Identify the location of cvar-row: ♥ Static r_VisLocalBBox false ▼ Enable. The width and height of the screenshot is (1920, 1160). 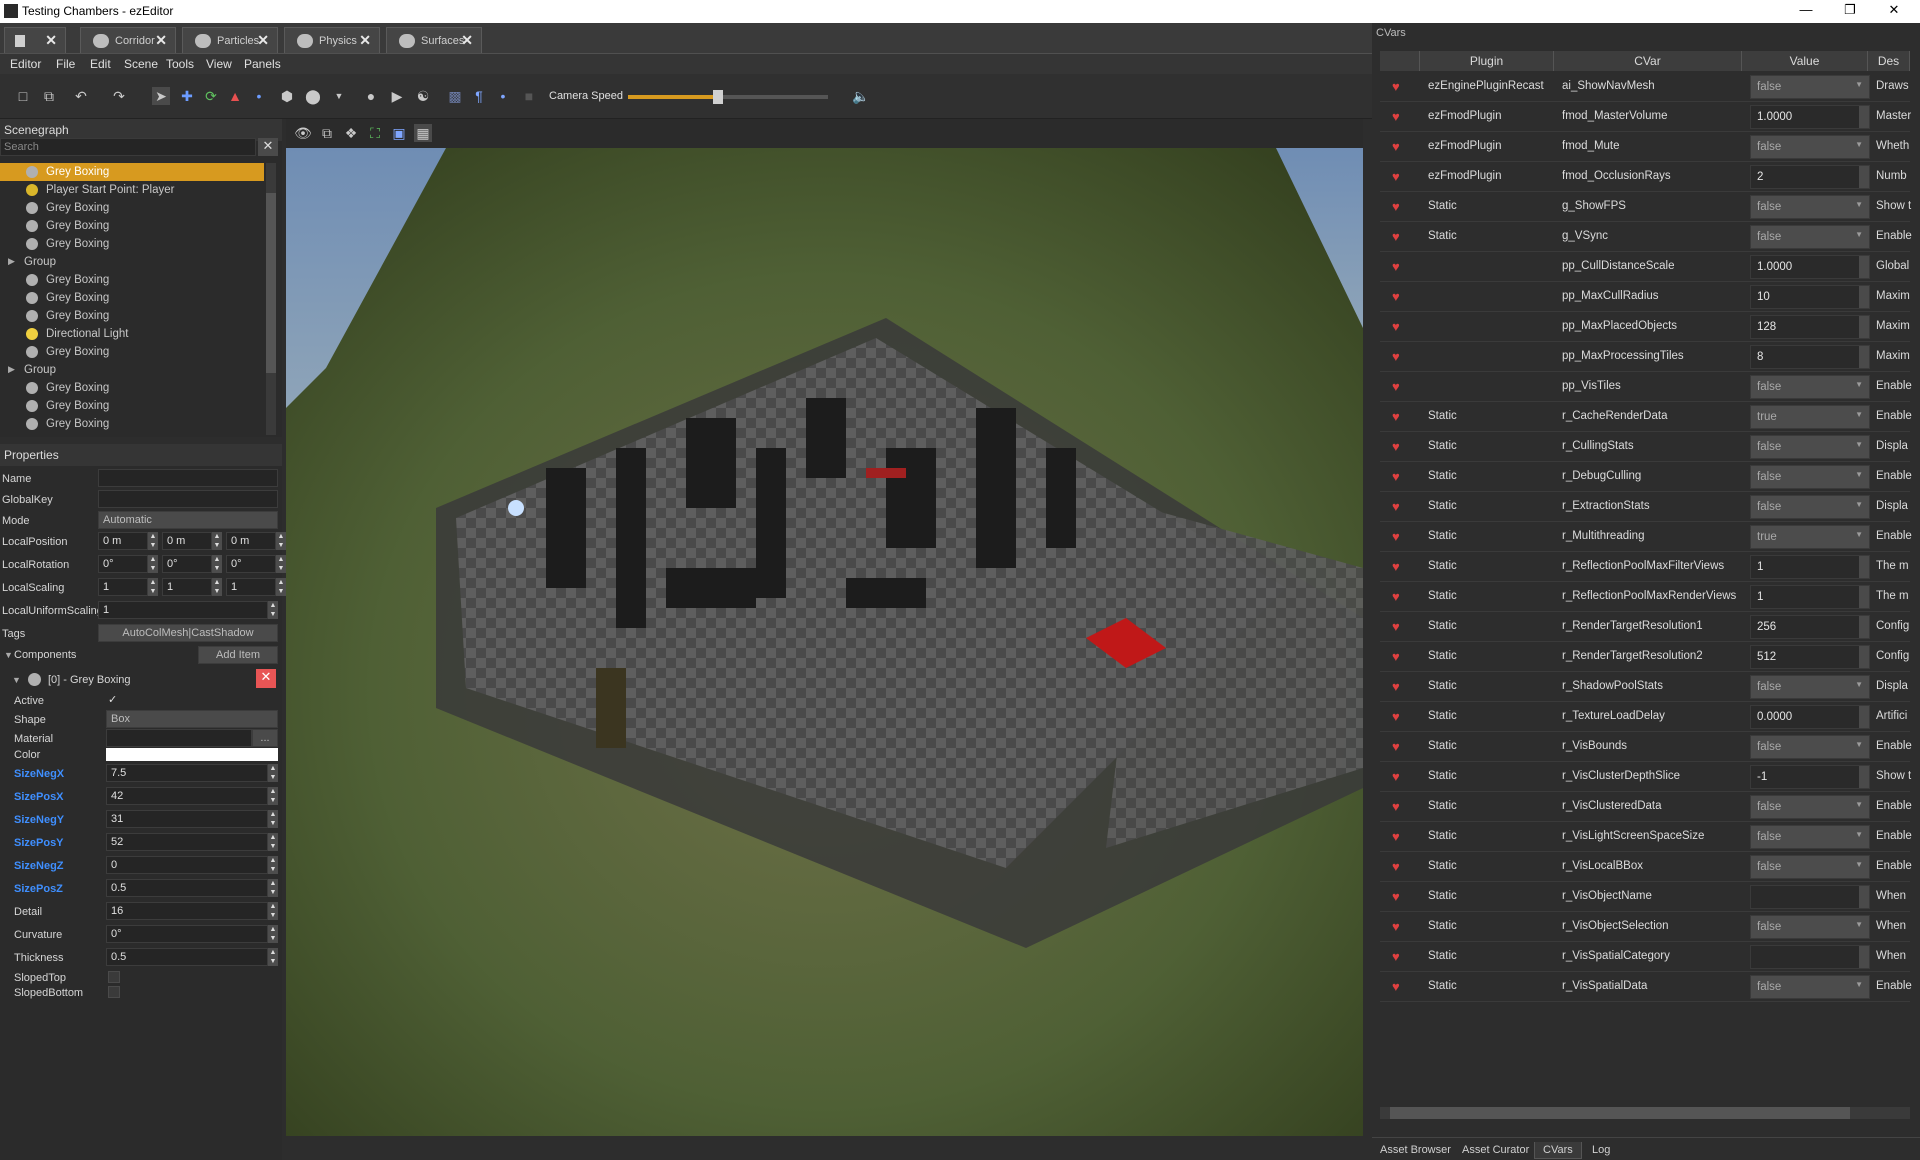
(1646, 867).